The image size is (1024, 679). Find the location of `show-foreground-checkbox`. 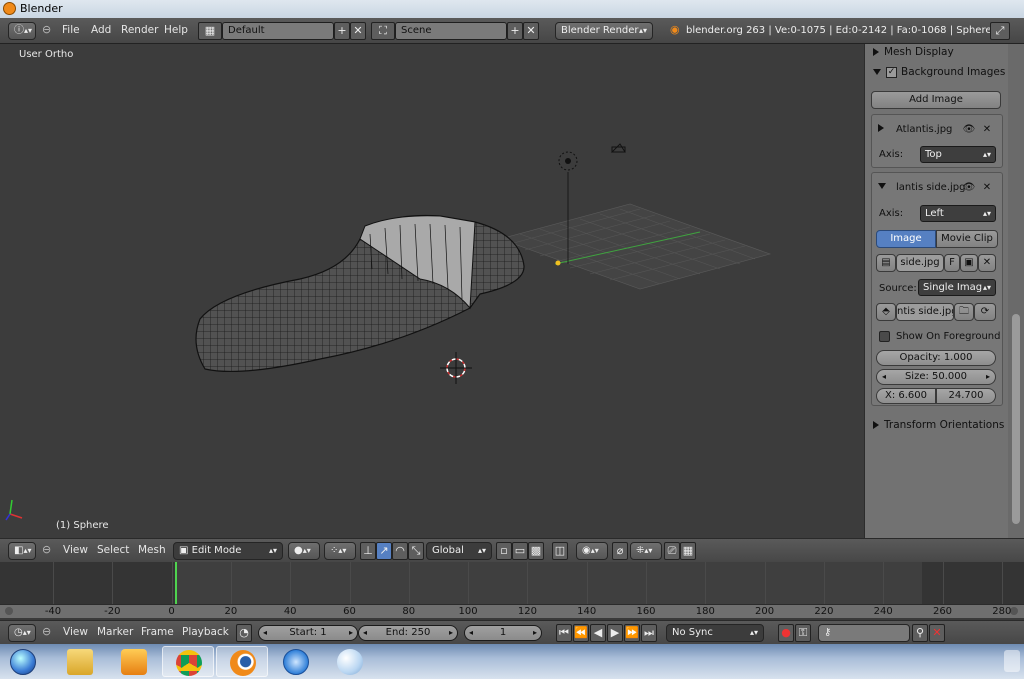

show-foreground-checkbox is located at coordinates (884, 336).